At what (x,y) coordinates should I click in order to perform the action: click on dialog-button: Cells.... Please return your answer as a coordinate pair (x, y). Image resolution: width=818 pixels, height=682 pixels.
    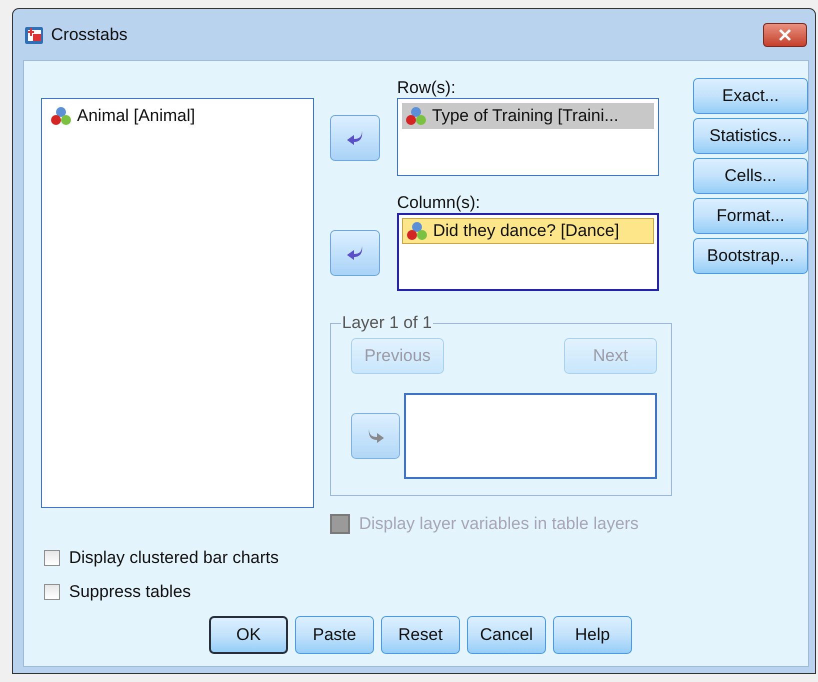
    Looking at the image, I should click on (750, 176).